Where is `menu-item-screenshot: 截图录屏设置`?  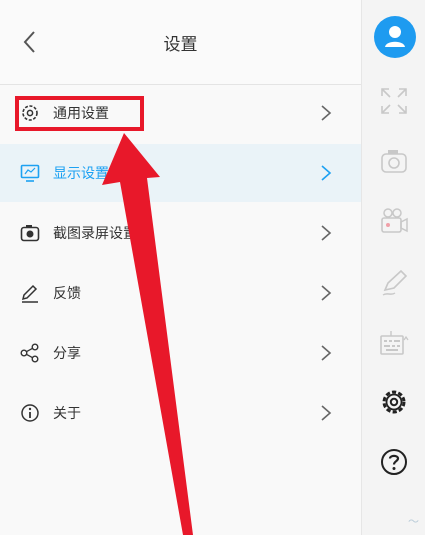
menu-item-screenshot: 截图录屏设置 is located at coordinates (180, 233).